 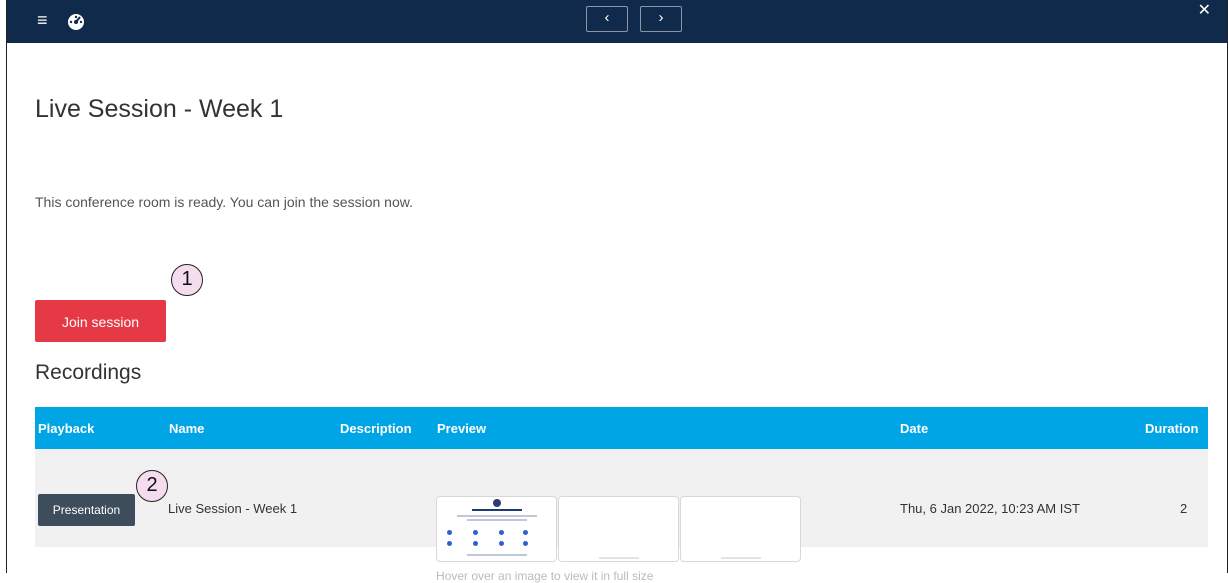 I want to click on recording-date: Thu, 6 Jan 2022, 10:23 AM IST, so click(x=990, y=508).